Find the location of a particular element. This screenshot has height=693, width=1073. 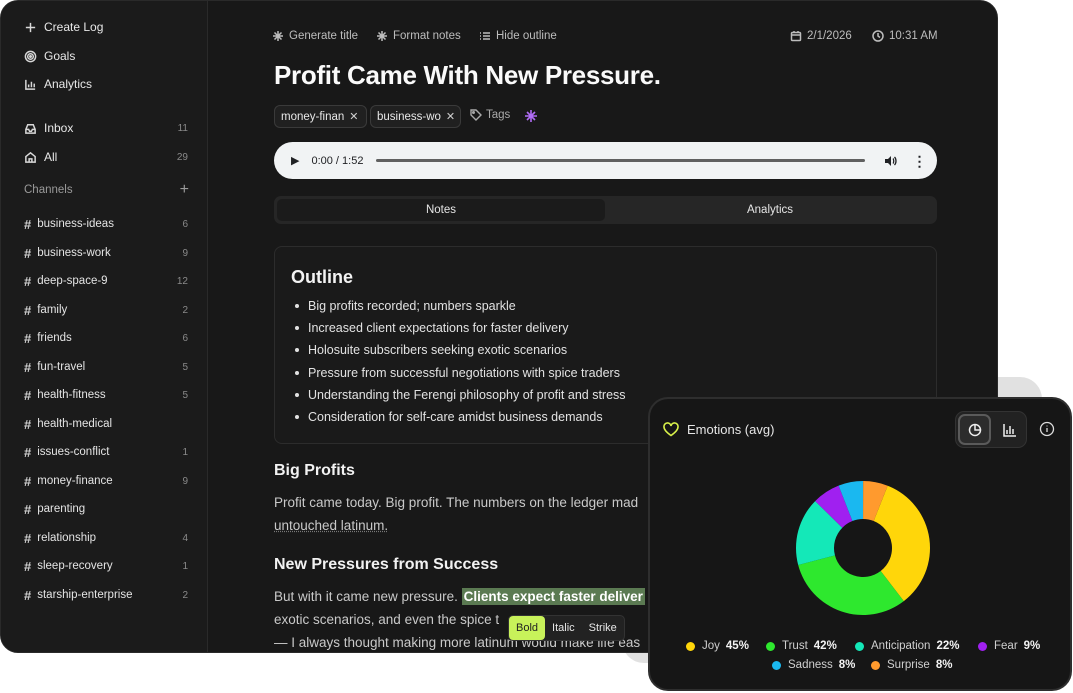

sidebar-item-fun-travel: # fun-travel 5 is located at coordinates (106, 367).